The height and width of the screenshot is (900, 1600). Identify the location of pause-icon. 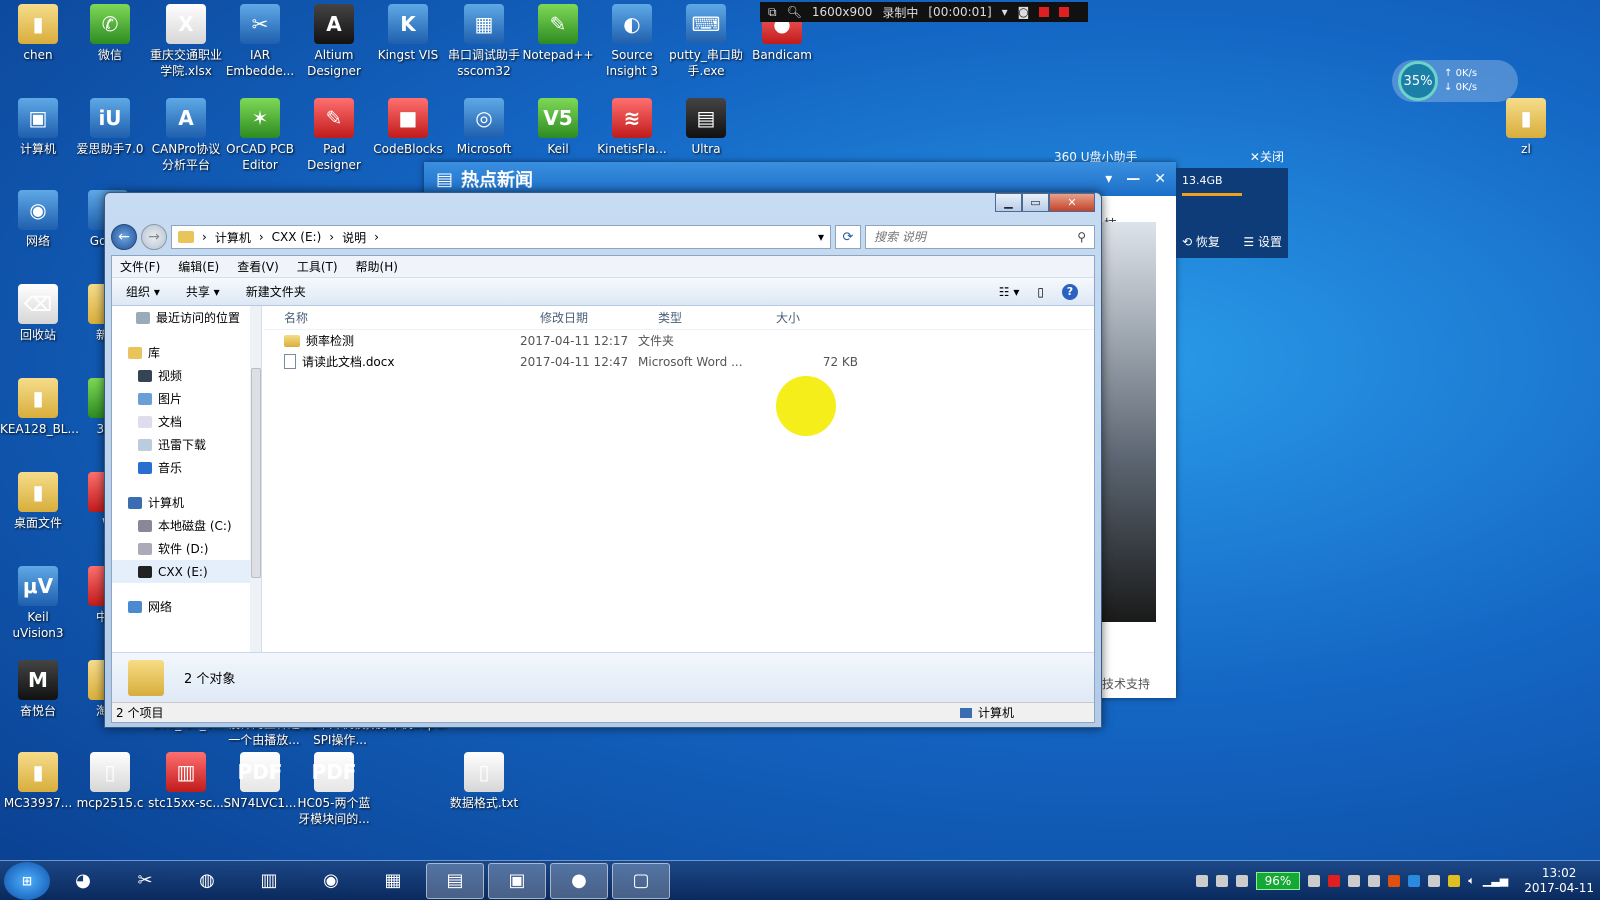
(1044, 12).